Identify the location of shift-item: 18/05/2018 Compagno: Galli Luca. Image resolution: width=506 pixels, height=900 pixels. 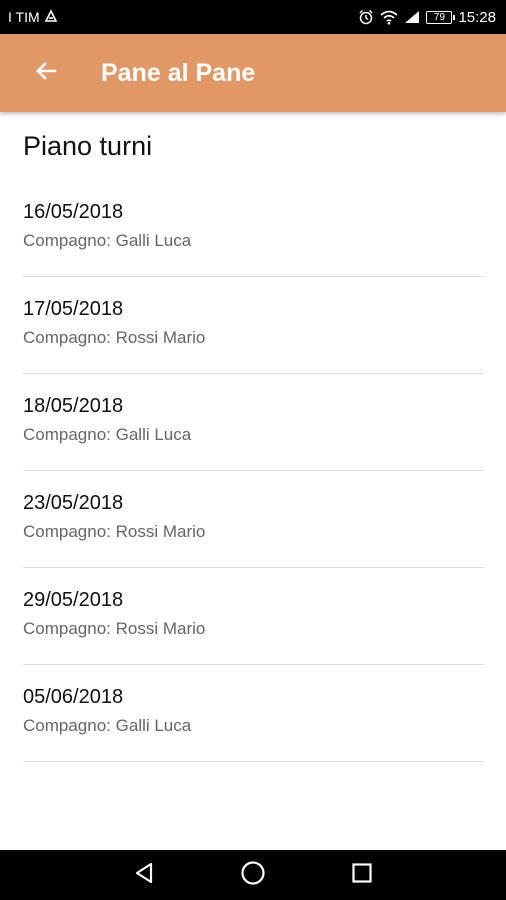
(253, 422).